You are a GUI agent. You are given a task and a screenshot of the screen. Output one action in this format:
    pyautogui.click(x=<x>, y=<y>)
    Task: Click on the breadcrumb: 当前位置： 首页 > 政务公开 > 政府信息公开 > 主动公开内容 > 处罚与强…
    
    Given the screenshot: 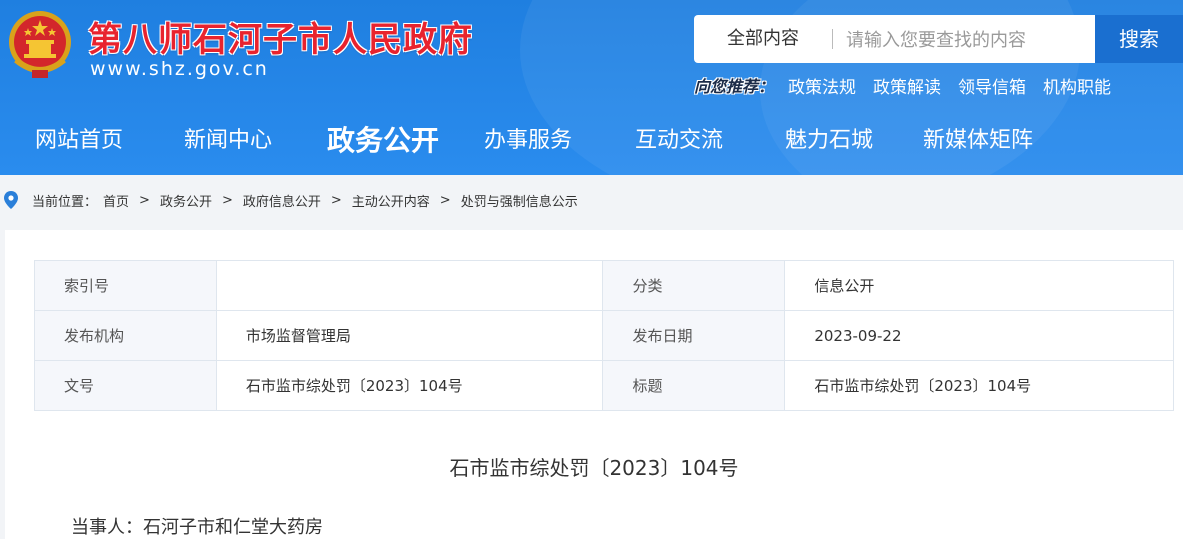 What is the action you would take?
    pyautogui.click(x=591, y=200)
    